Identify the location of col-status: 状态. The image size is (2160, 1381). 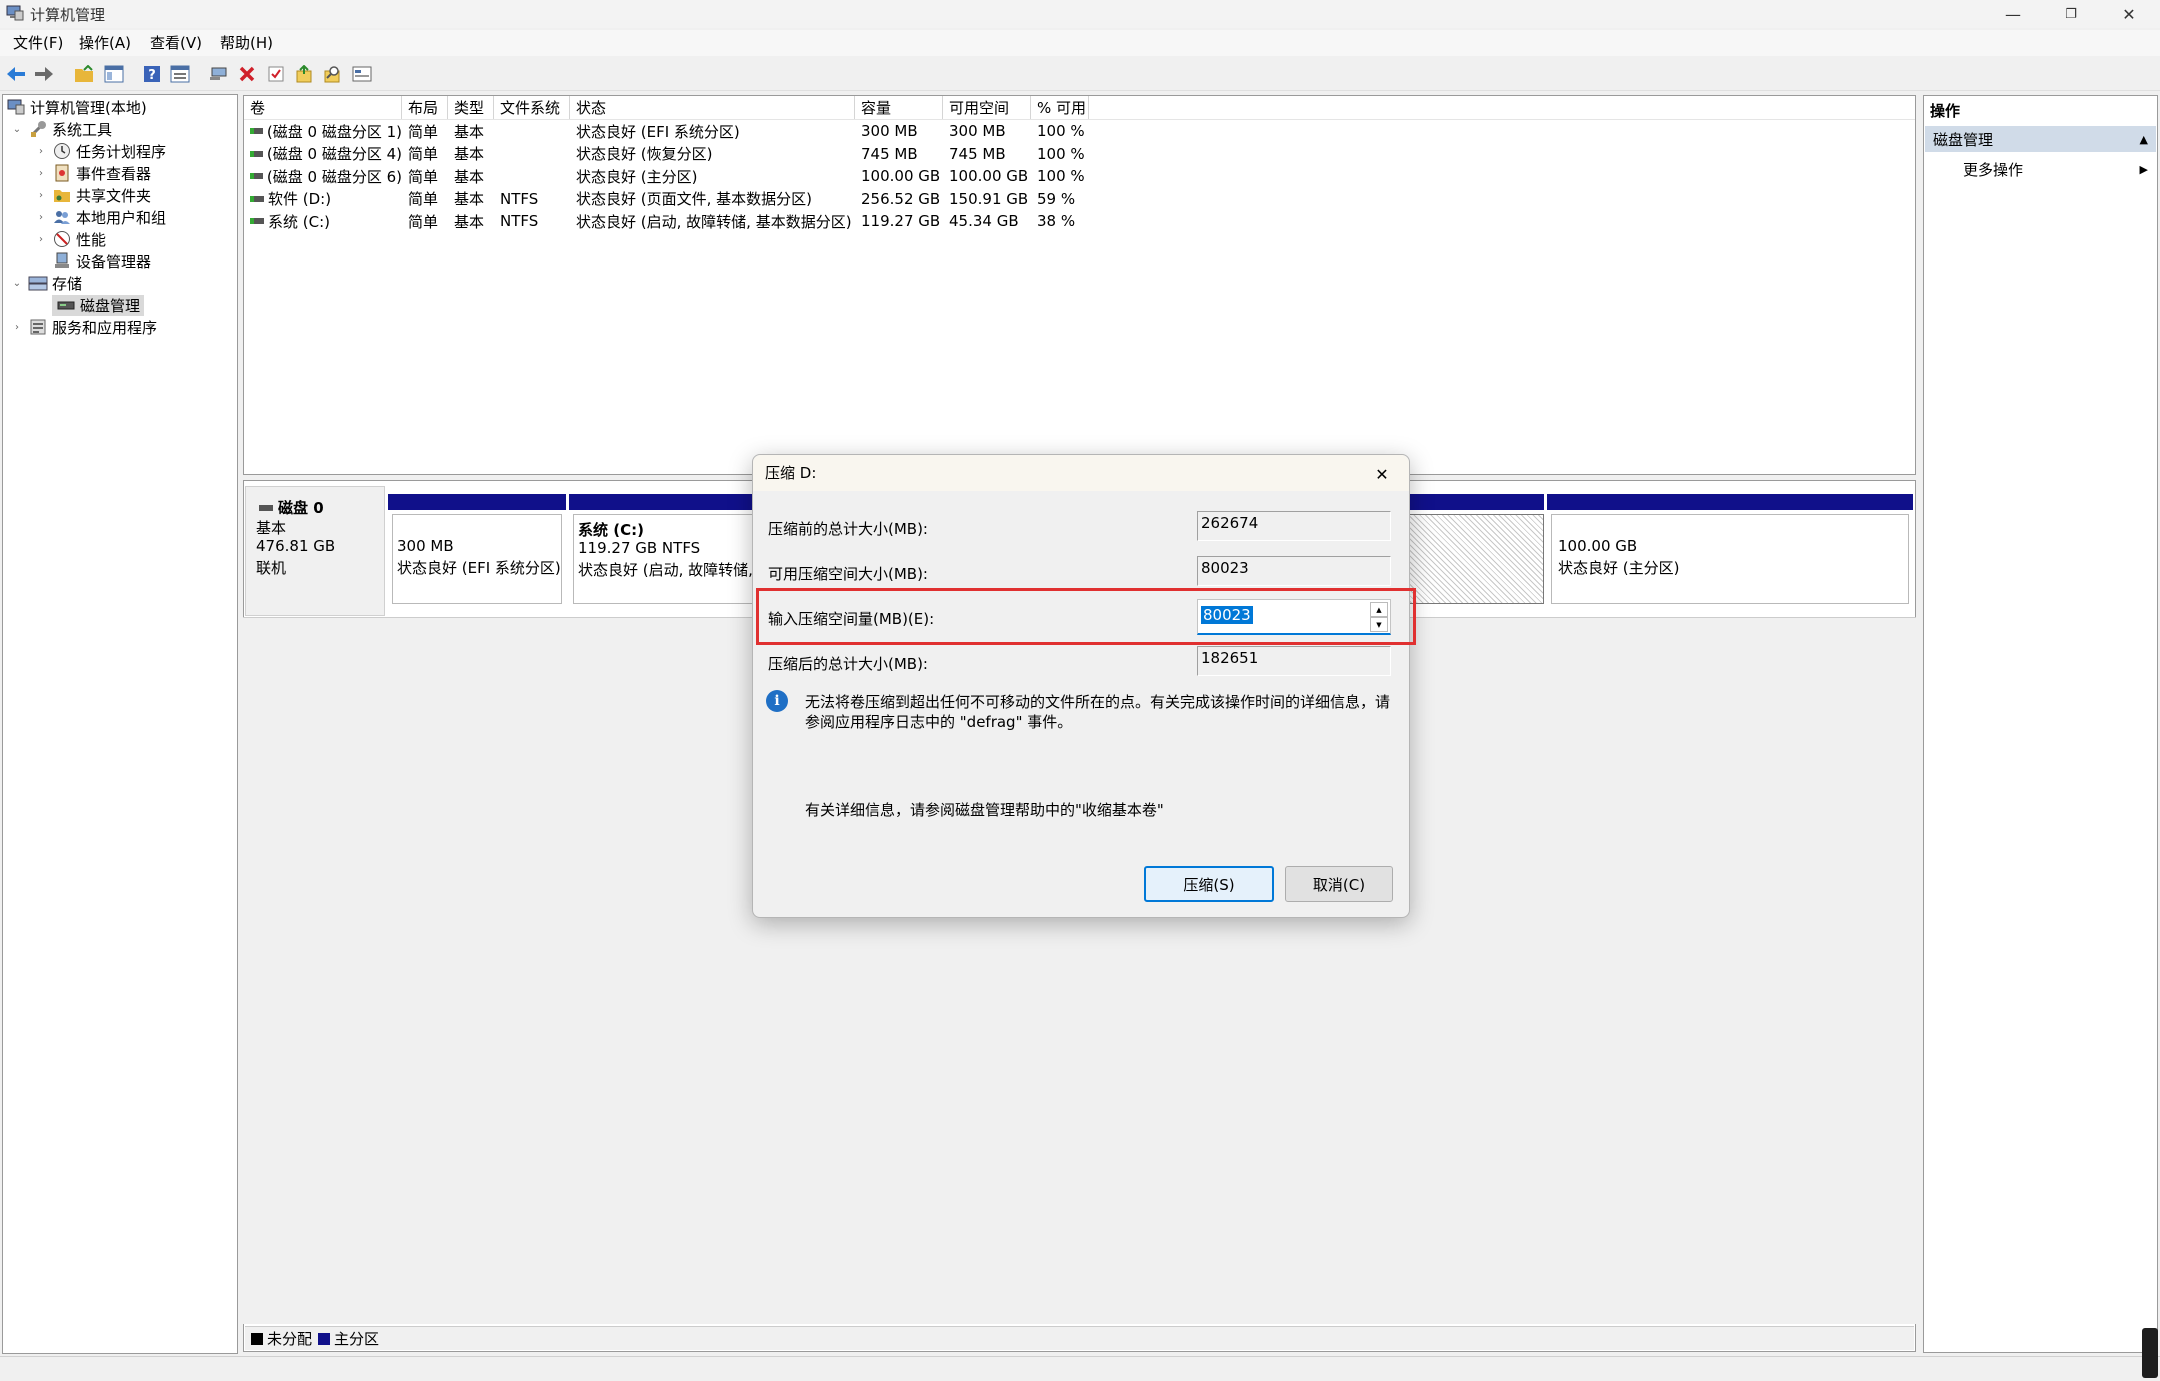
(712, 107).